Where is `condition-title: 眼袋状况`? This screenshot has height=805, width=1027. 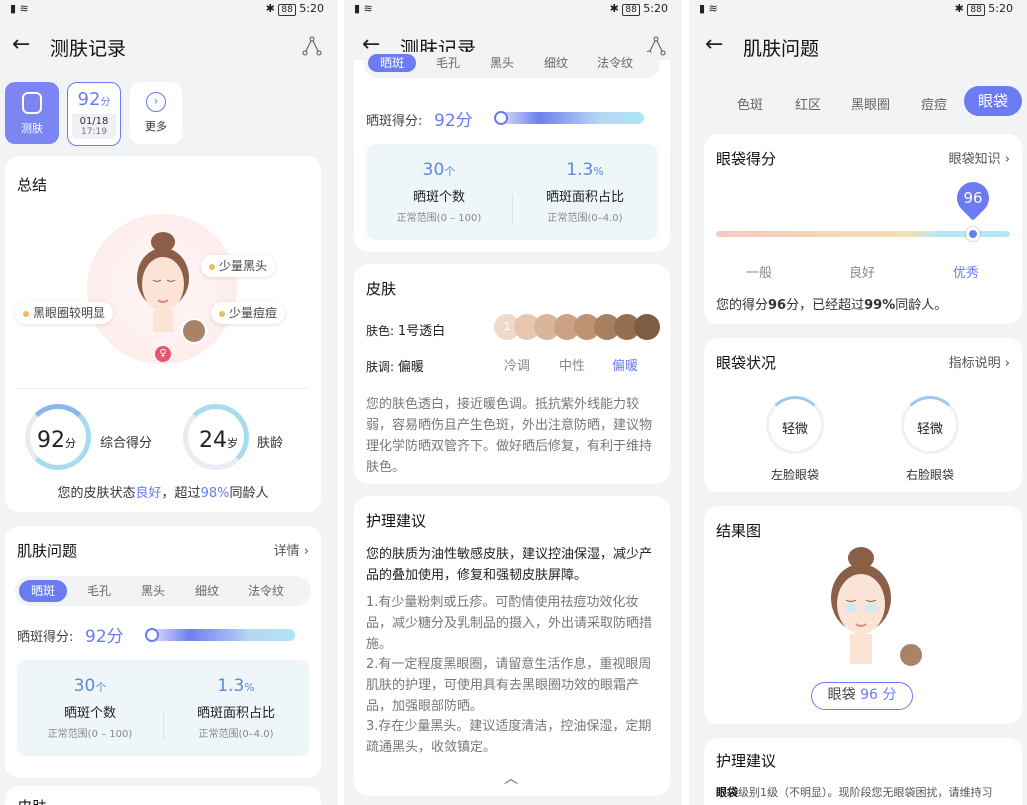 condition-title: 眼袋状况 is located at coordinates (746, 363).